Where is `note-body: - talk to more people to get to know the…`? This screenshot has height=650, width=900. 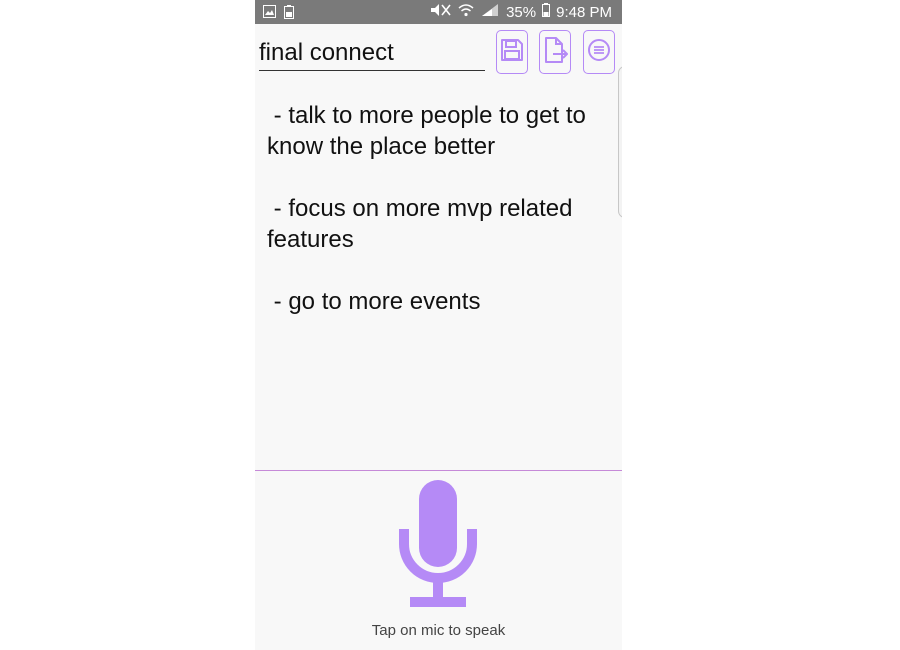 note-body: - talk to more people to get to know the… is located at coordinates (443, 208).